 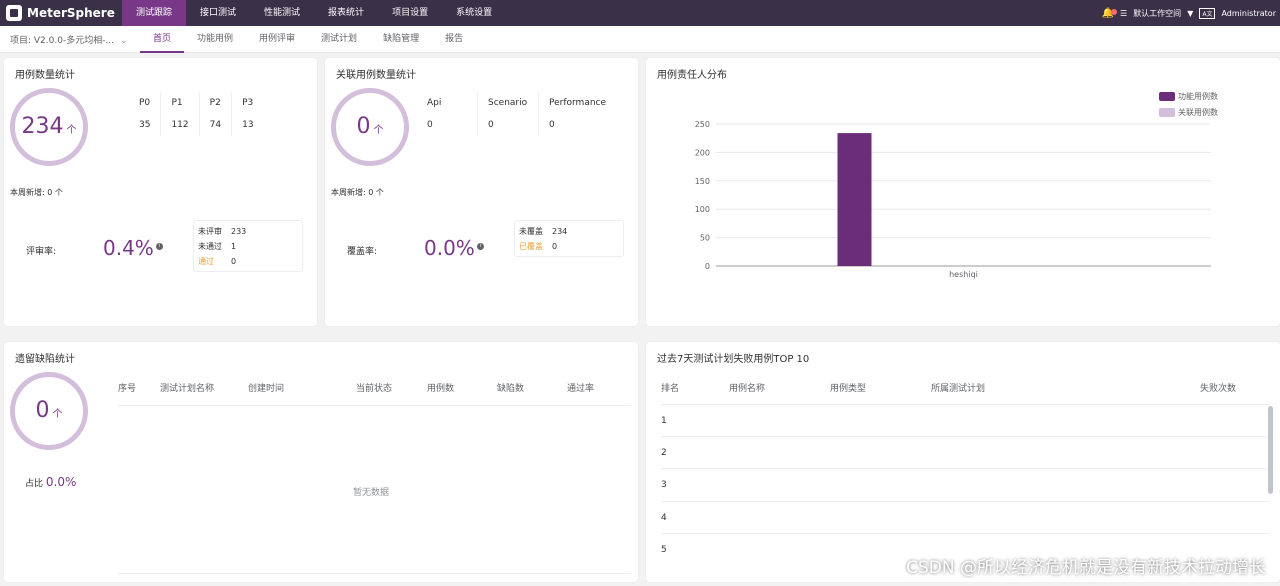 What do you see at coordinates (702, 124) in the screenshot?
I see `y-tick-label: 250` at bounding box center [702, 124].